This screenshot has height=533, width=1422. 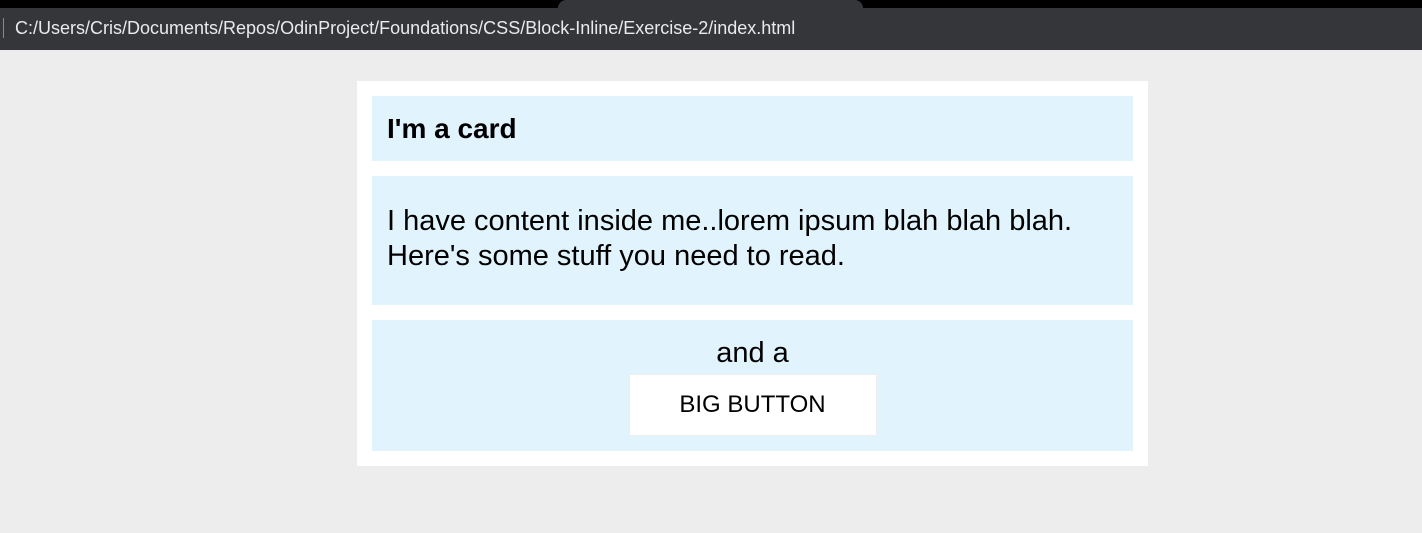 I want to click on active-browser-tab, so click(x=710, y=4).